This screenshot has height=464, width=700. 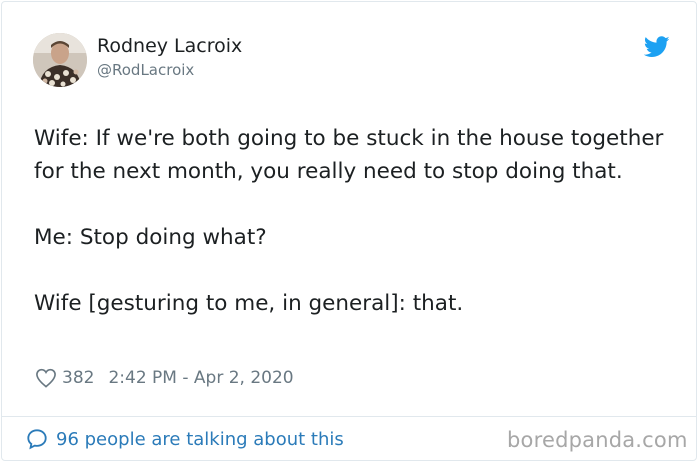 I want to click on avatar, so click(x=60, y=60).